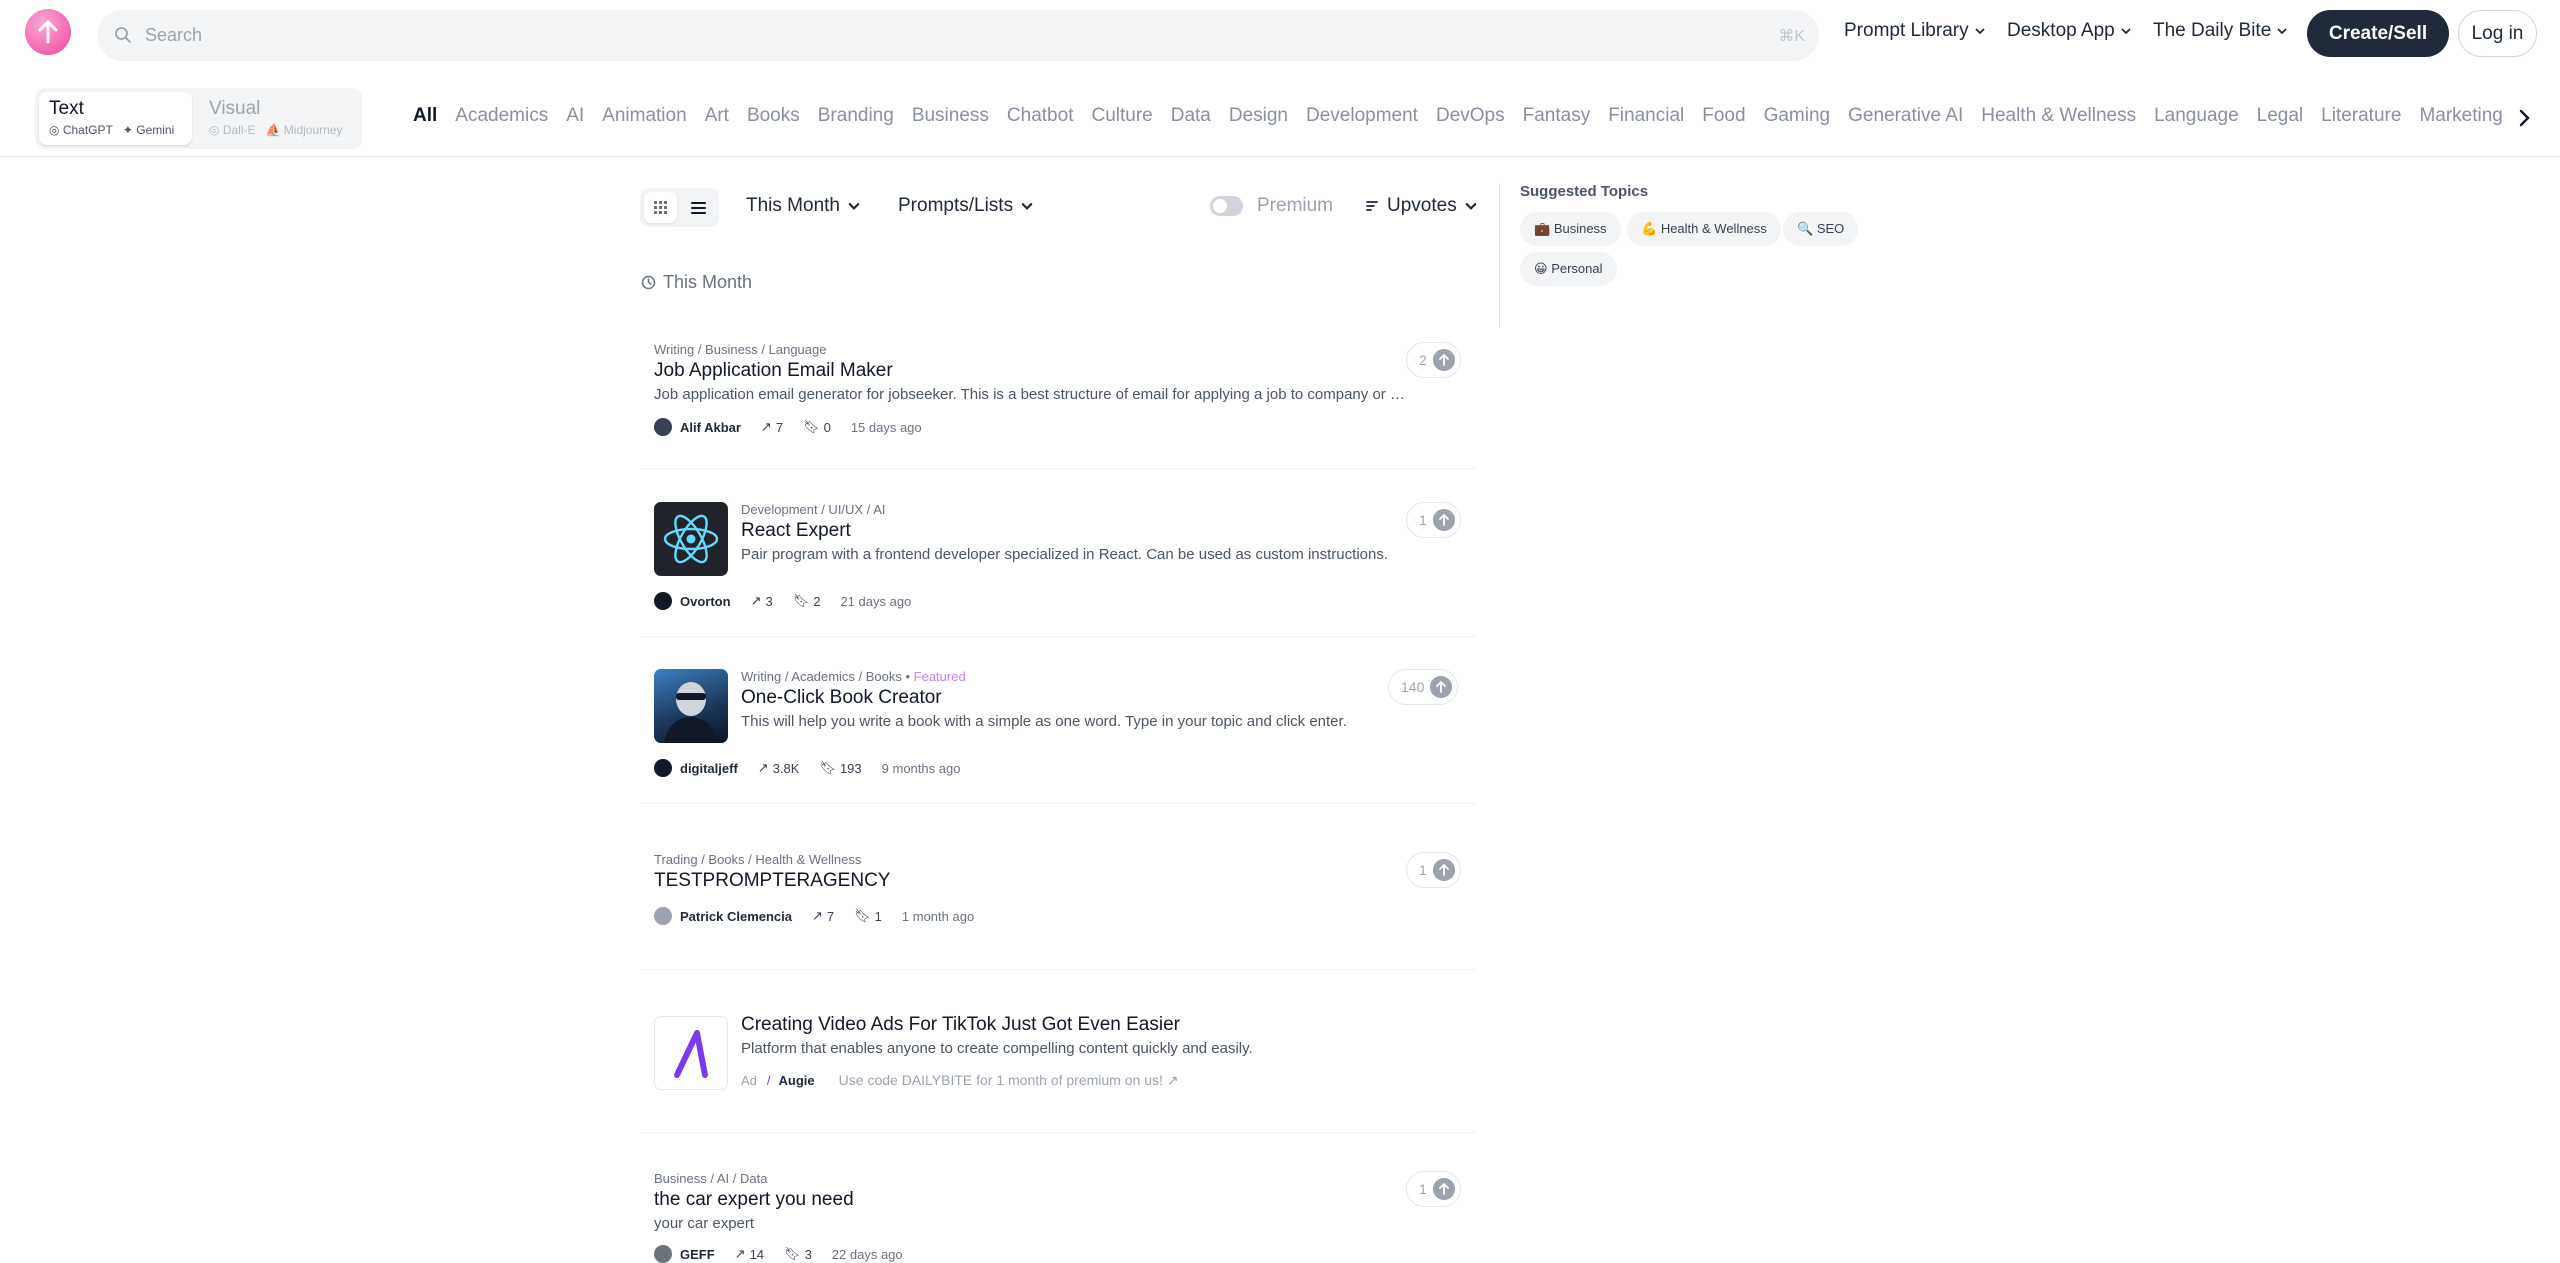 Image resolution: width=2560 pixels, height=1263 pixels. What do you see at coordinates (2069, 31) in the screenshot?
I see `nav-desktop-app: Desktop App` at bounding box center [2069, 31].